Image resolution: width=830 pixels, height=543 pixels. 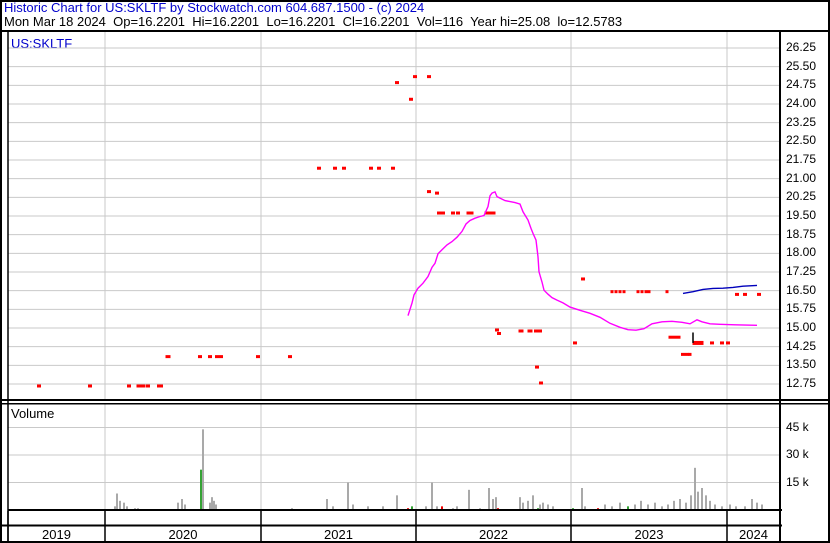 What do you see at coordinates (801, 215) in the screenshot?
I see `price-tick-label: 19.50` at bounding box center [801, 215].